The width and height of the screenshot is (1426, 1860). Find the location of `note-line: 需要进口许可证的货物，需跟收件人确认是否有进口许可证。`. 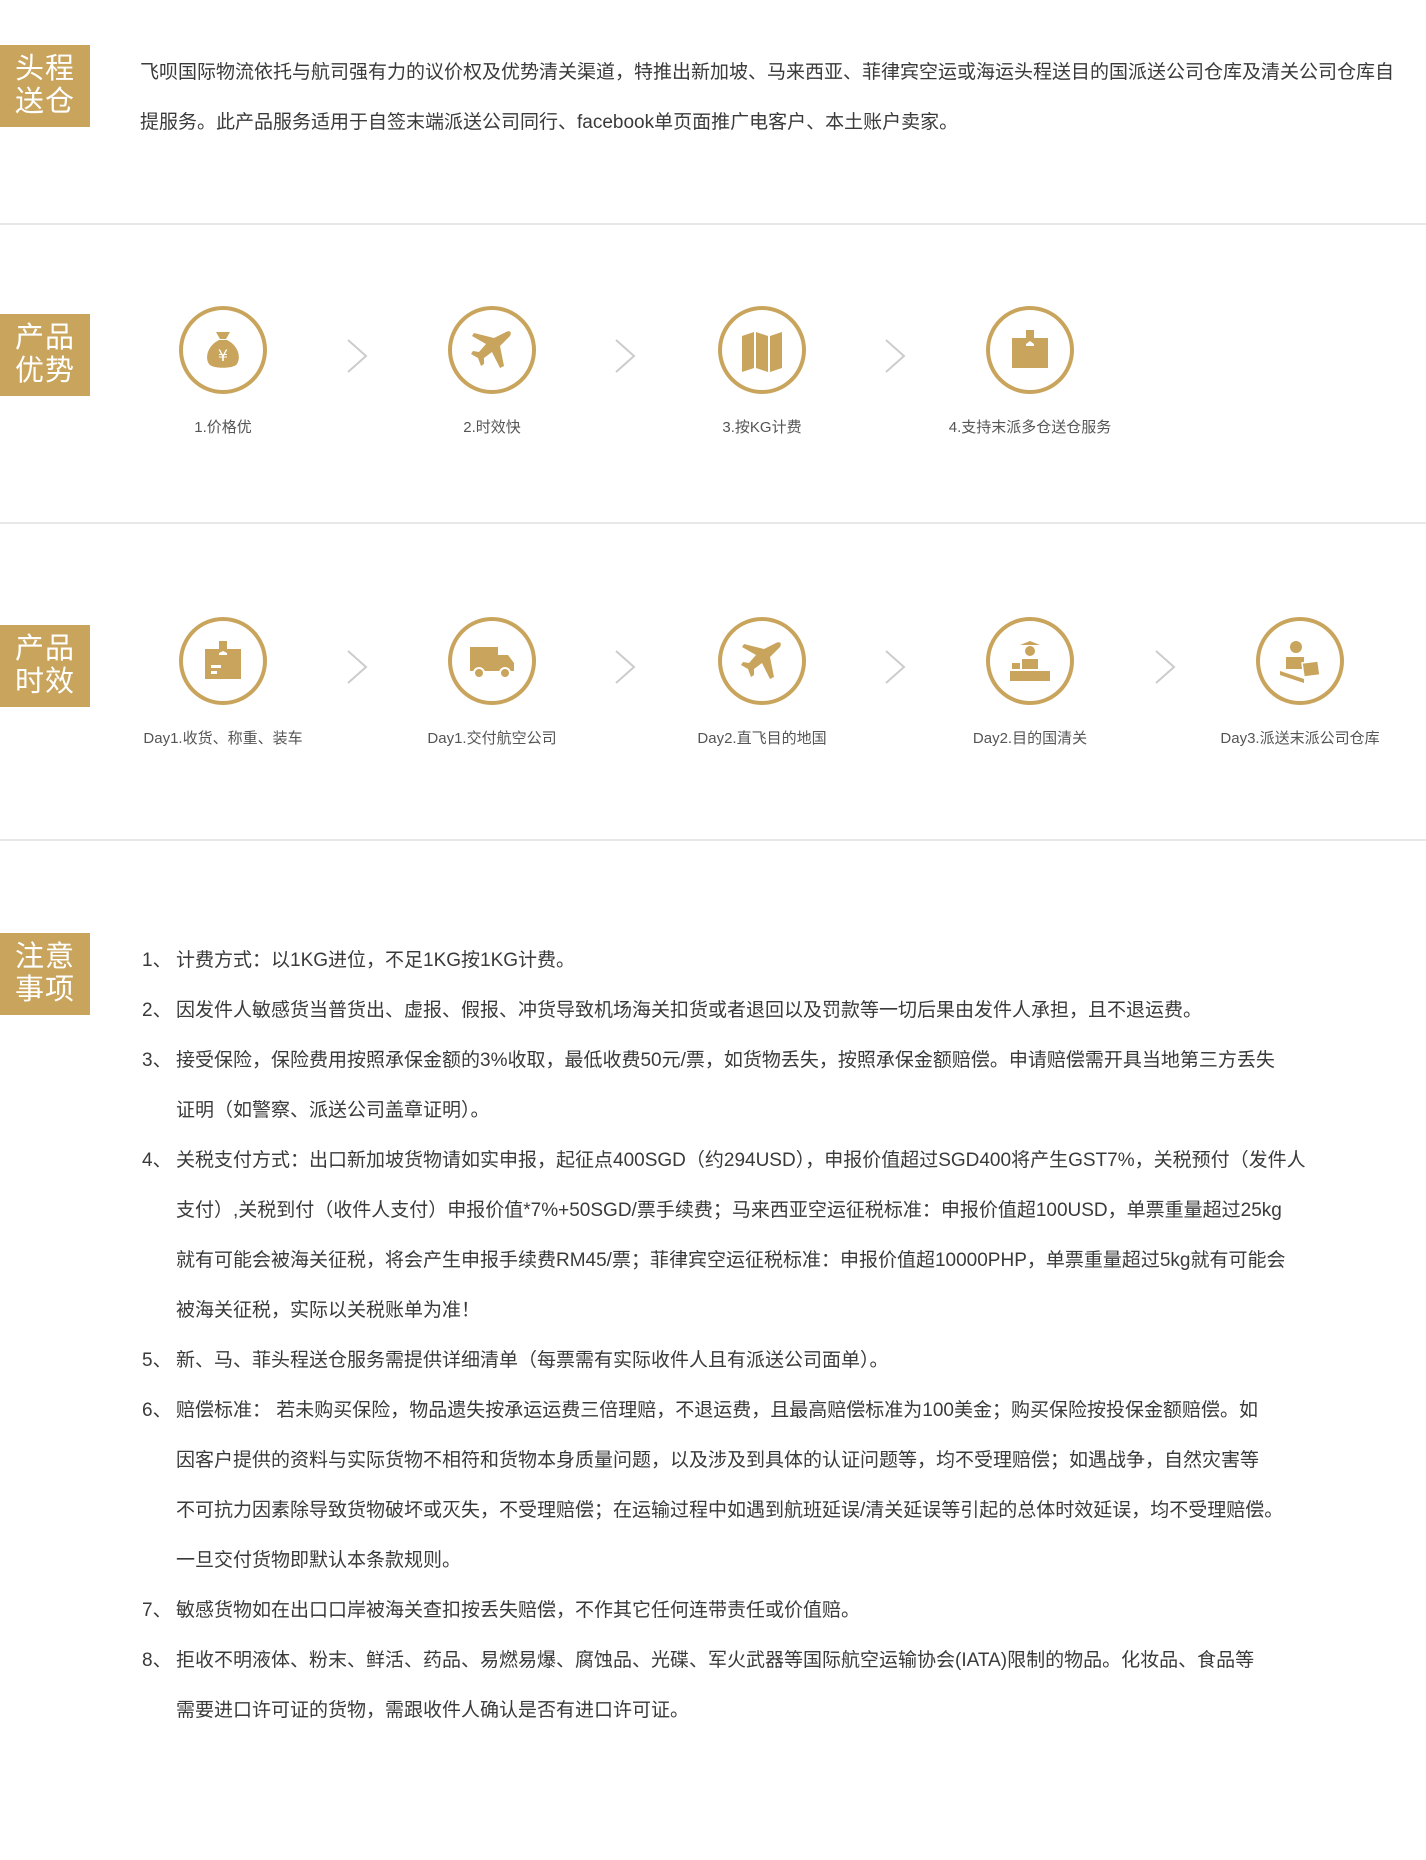

note-line: 需要进口许可证的货物，需跟收件人确认是否有进口许可证。 is located at coordinates (433, 1710).